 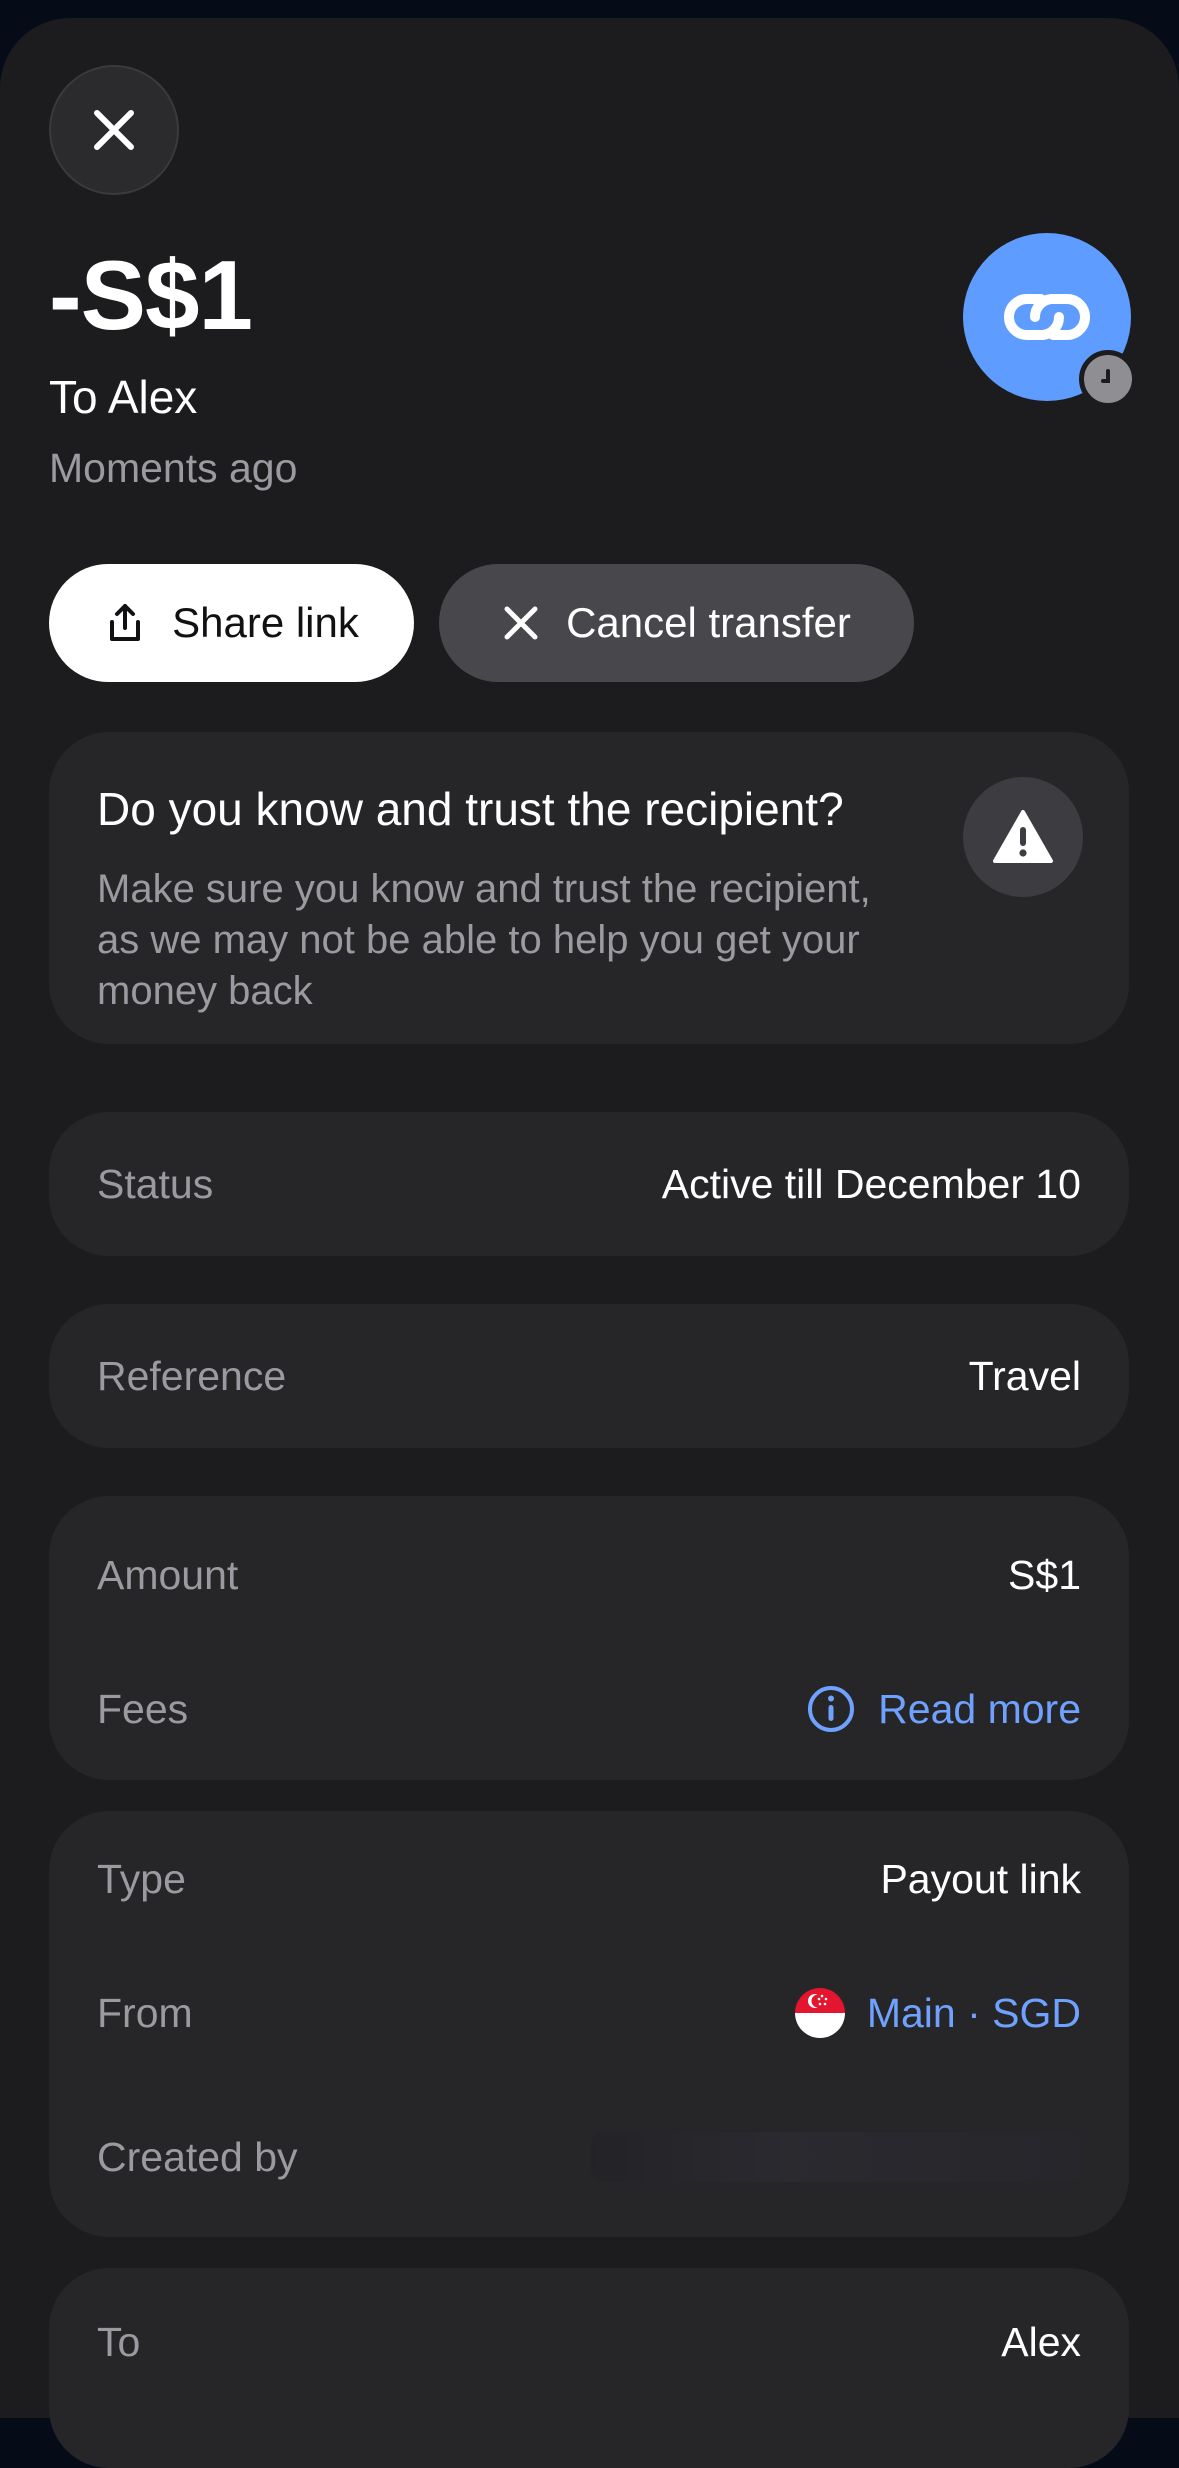 I want to click on from-account-value: Main · SGD, so click(x=973, y=2012).